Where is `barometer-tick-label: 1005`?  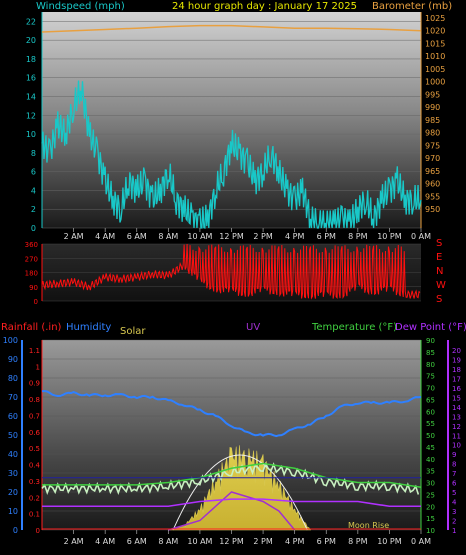
barometer-tick-label: 1005 is located at coordinates (435, 69).